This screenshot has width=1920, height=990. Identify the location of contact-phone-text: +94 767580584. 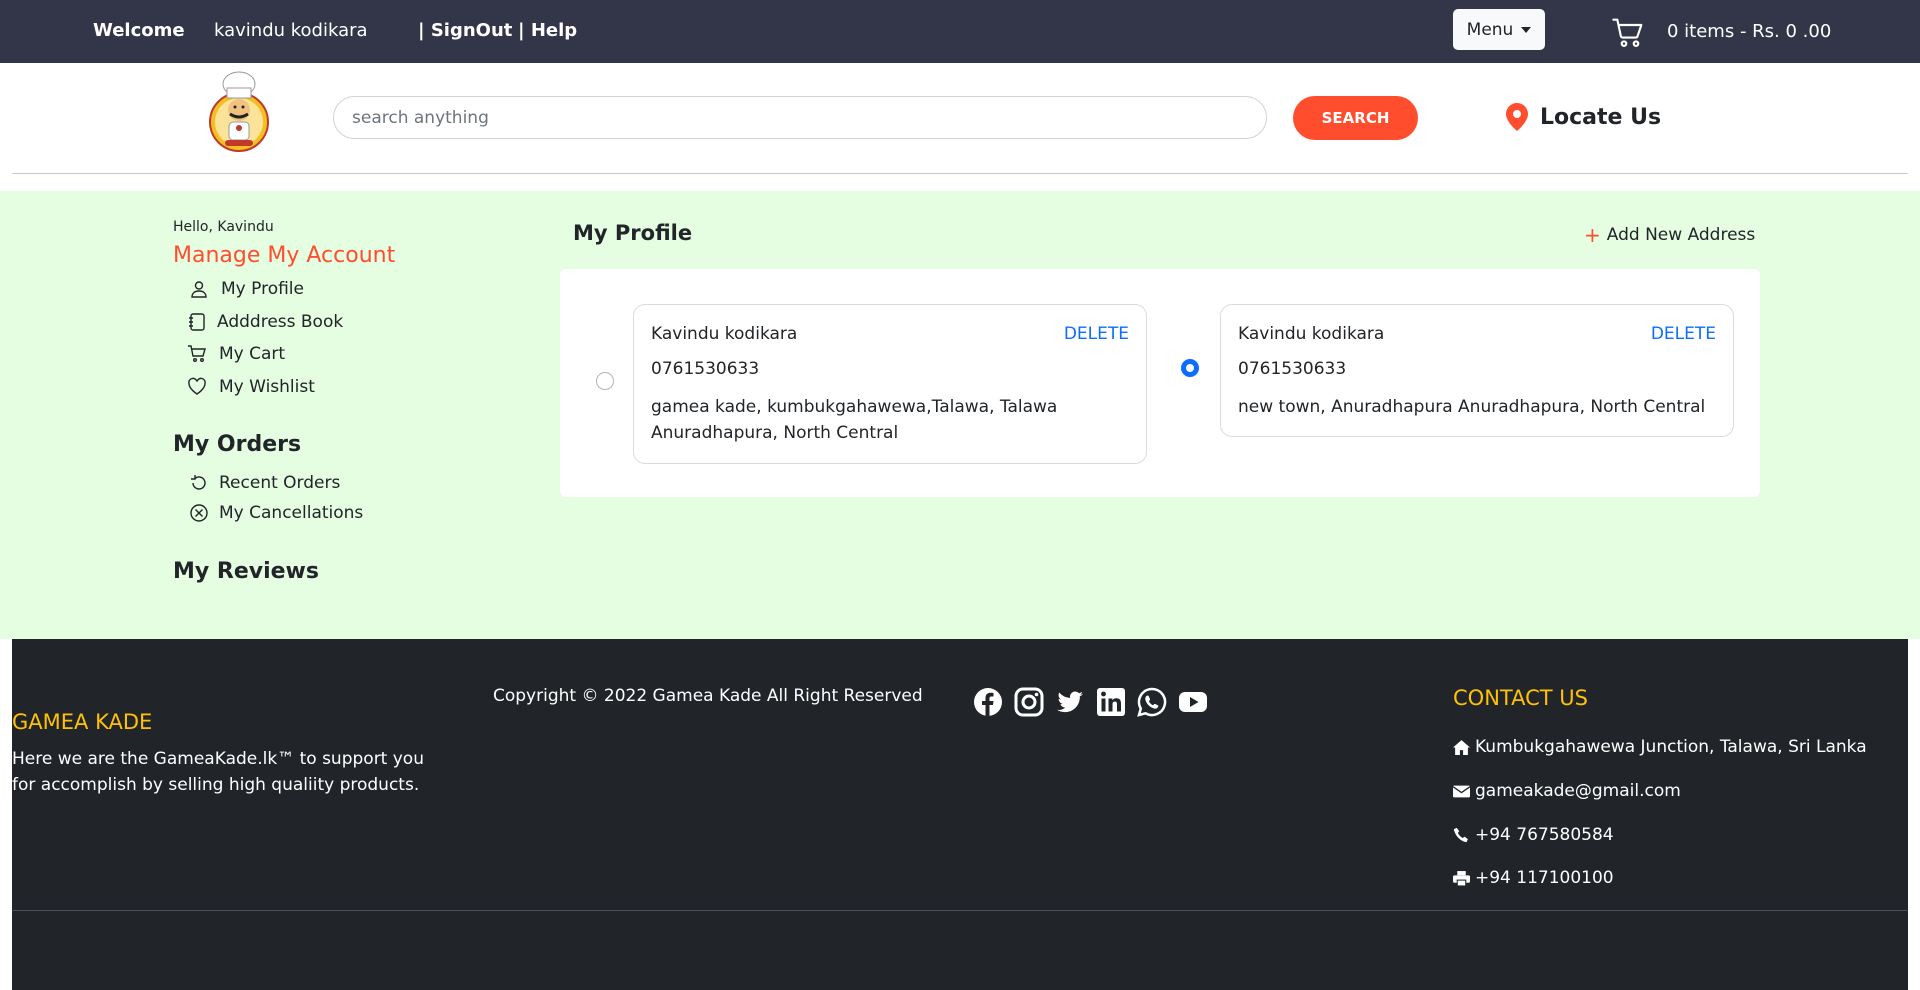
(1544, 835).